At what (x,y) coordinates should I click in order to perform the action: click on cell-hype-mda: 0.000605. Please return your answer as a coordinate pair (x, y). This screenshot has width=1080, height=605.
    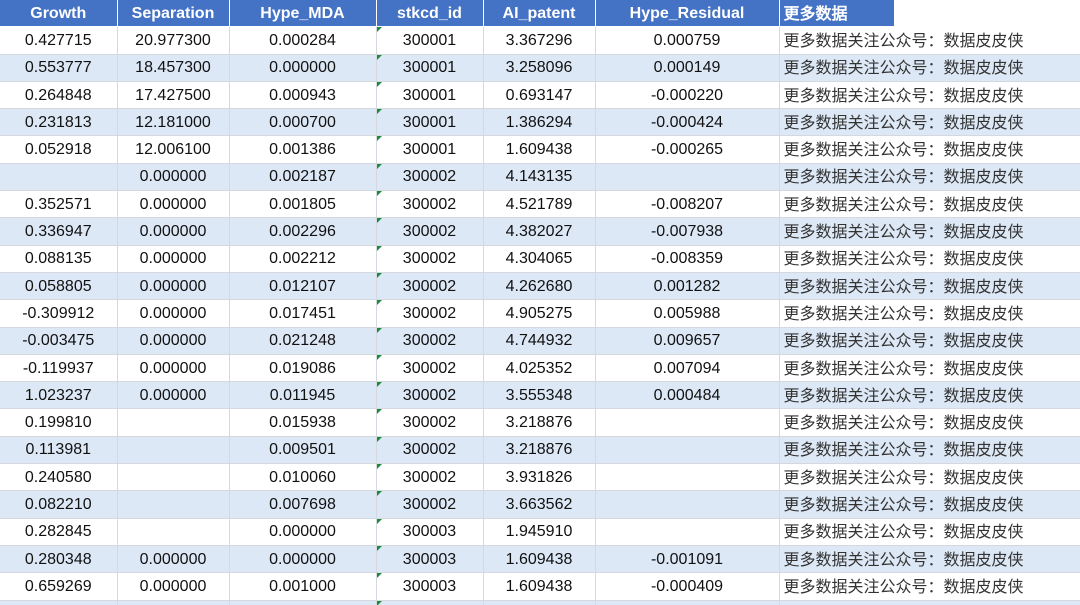
    Looking at the image, I should click on (303, 602).